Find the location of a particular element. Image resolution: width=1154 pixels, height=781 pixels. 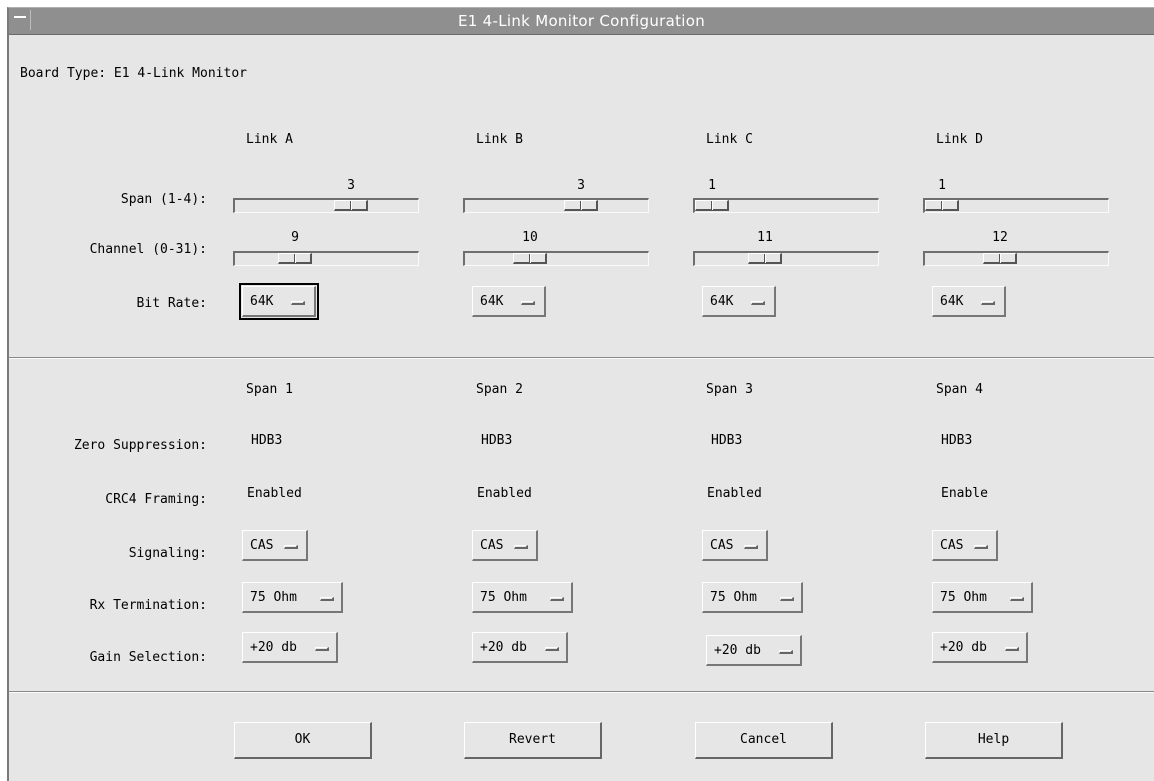

span-4-header: Span 4 is located at coordinates (959, 389).